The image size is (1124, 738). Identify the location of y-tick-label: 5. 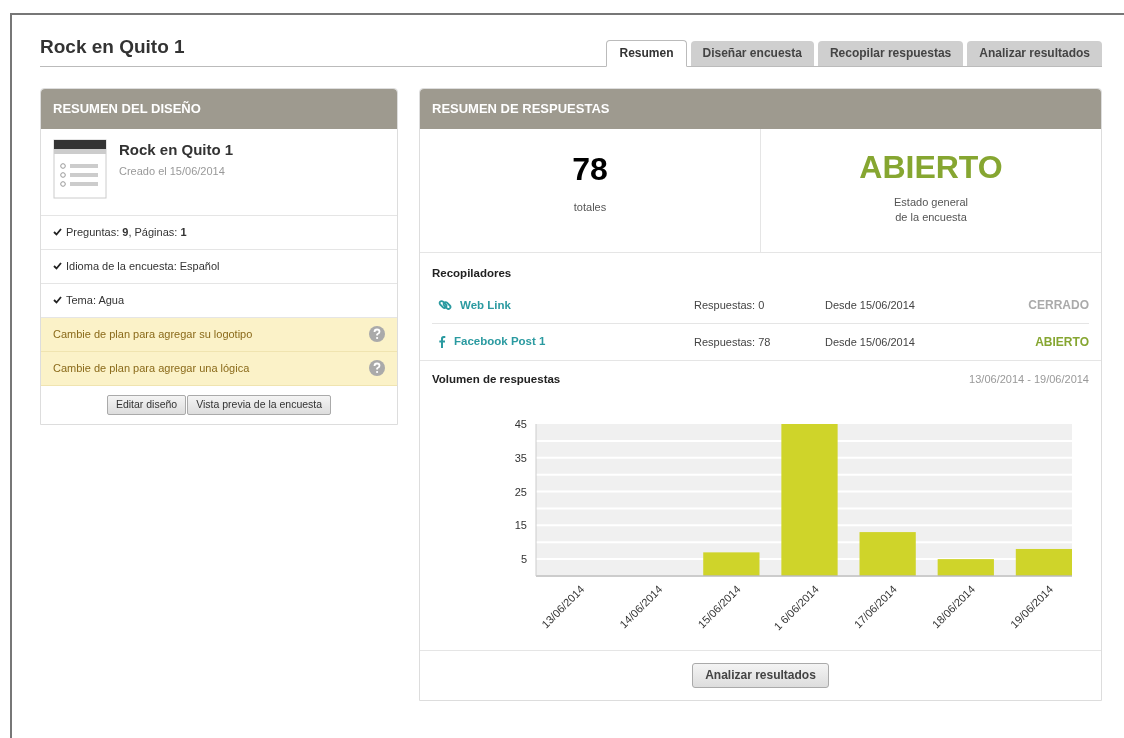
(523, 559).